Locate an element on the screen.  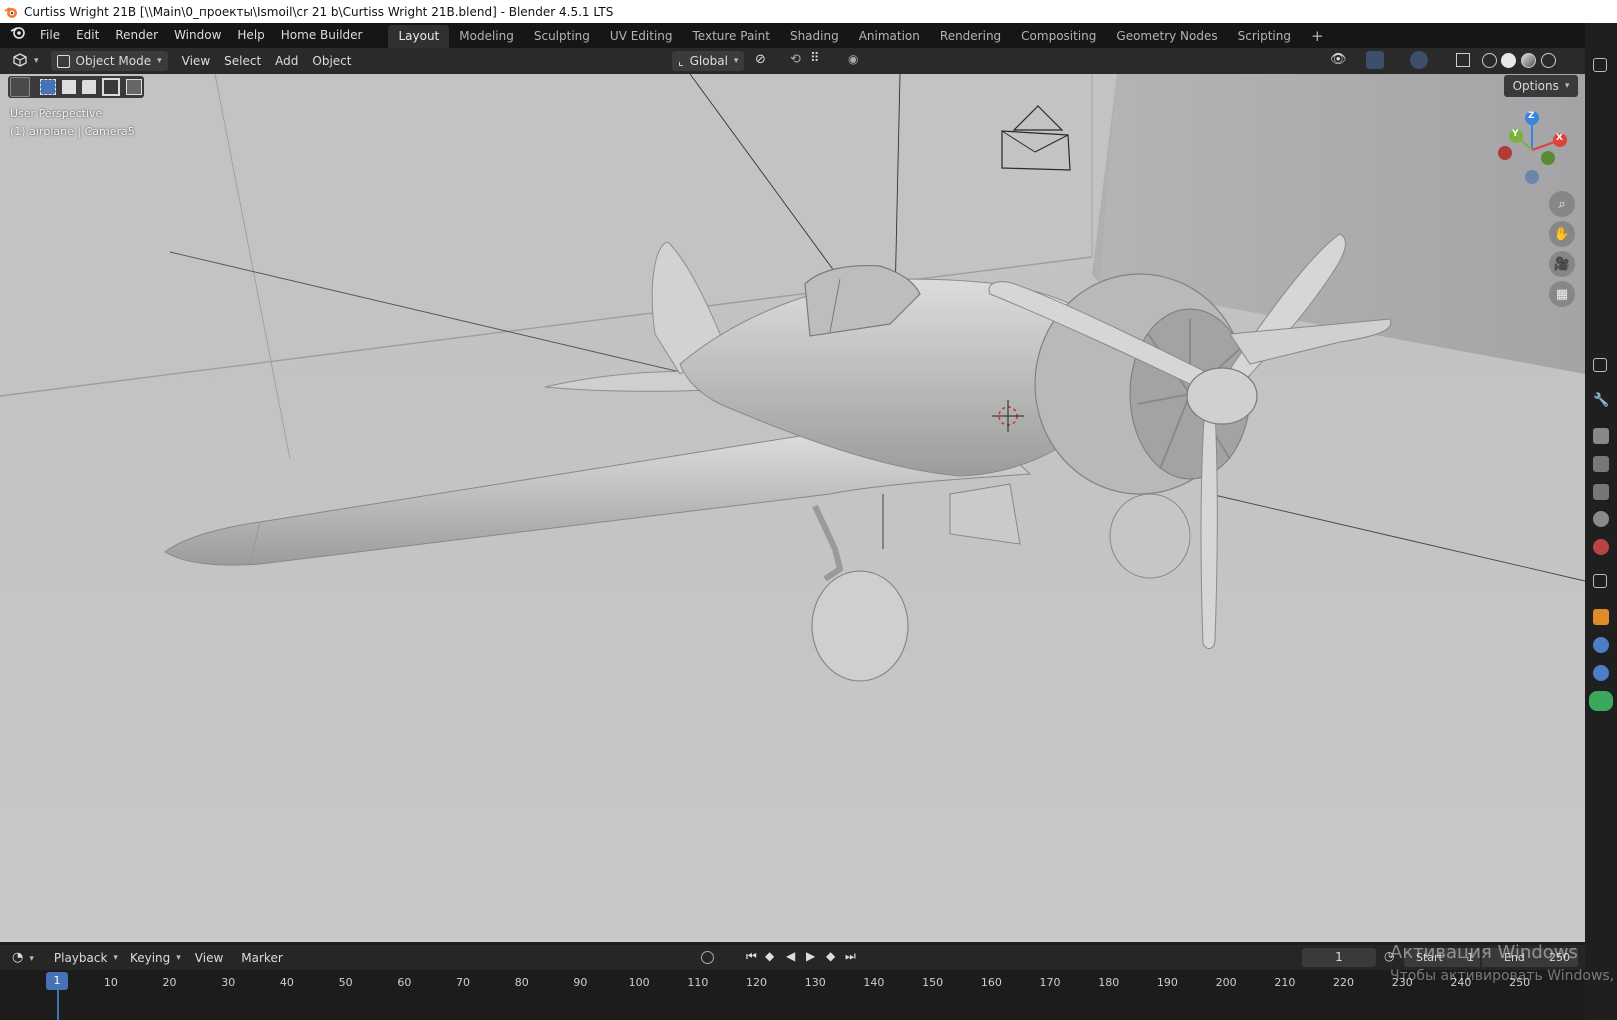
current-frame-value: 1 is located at coordinates (1339, 957).